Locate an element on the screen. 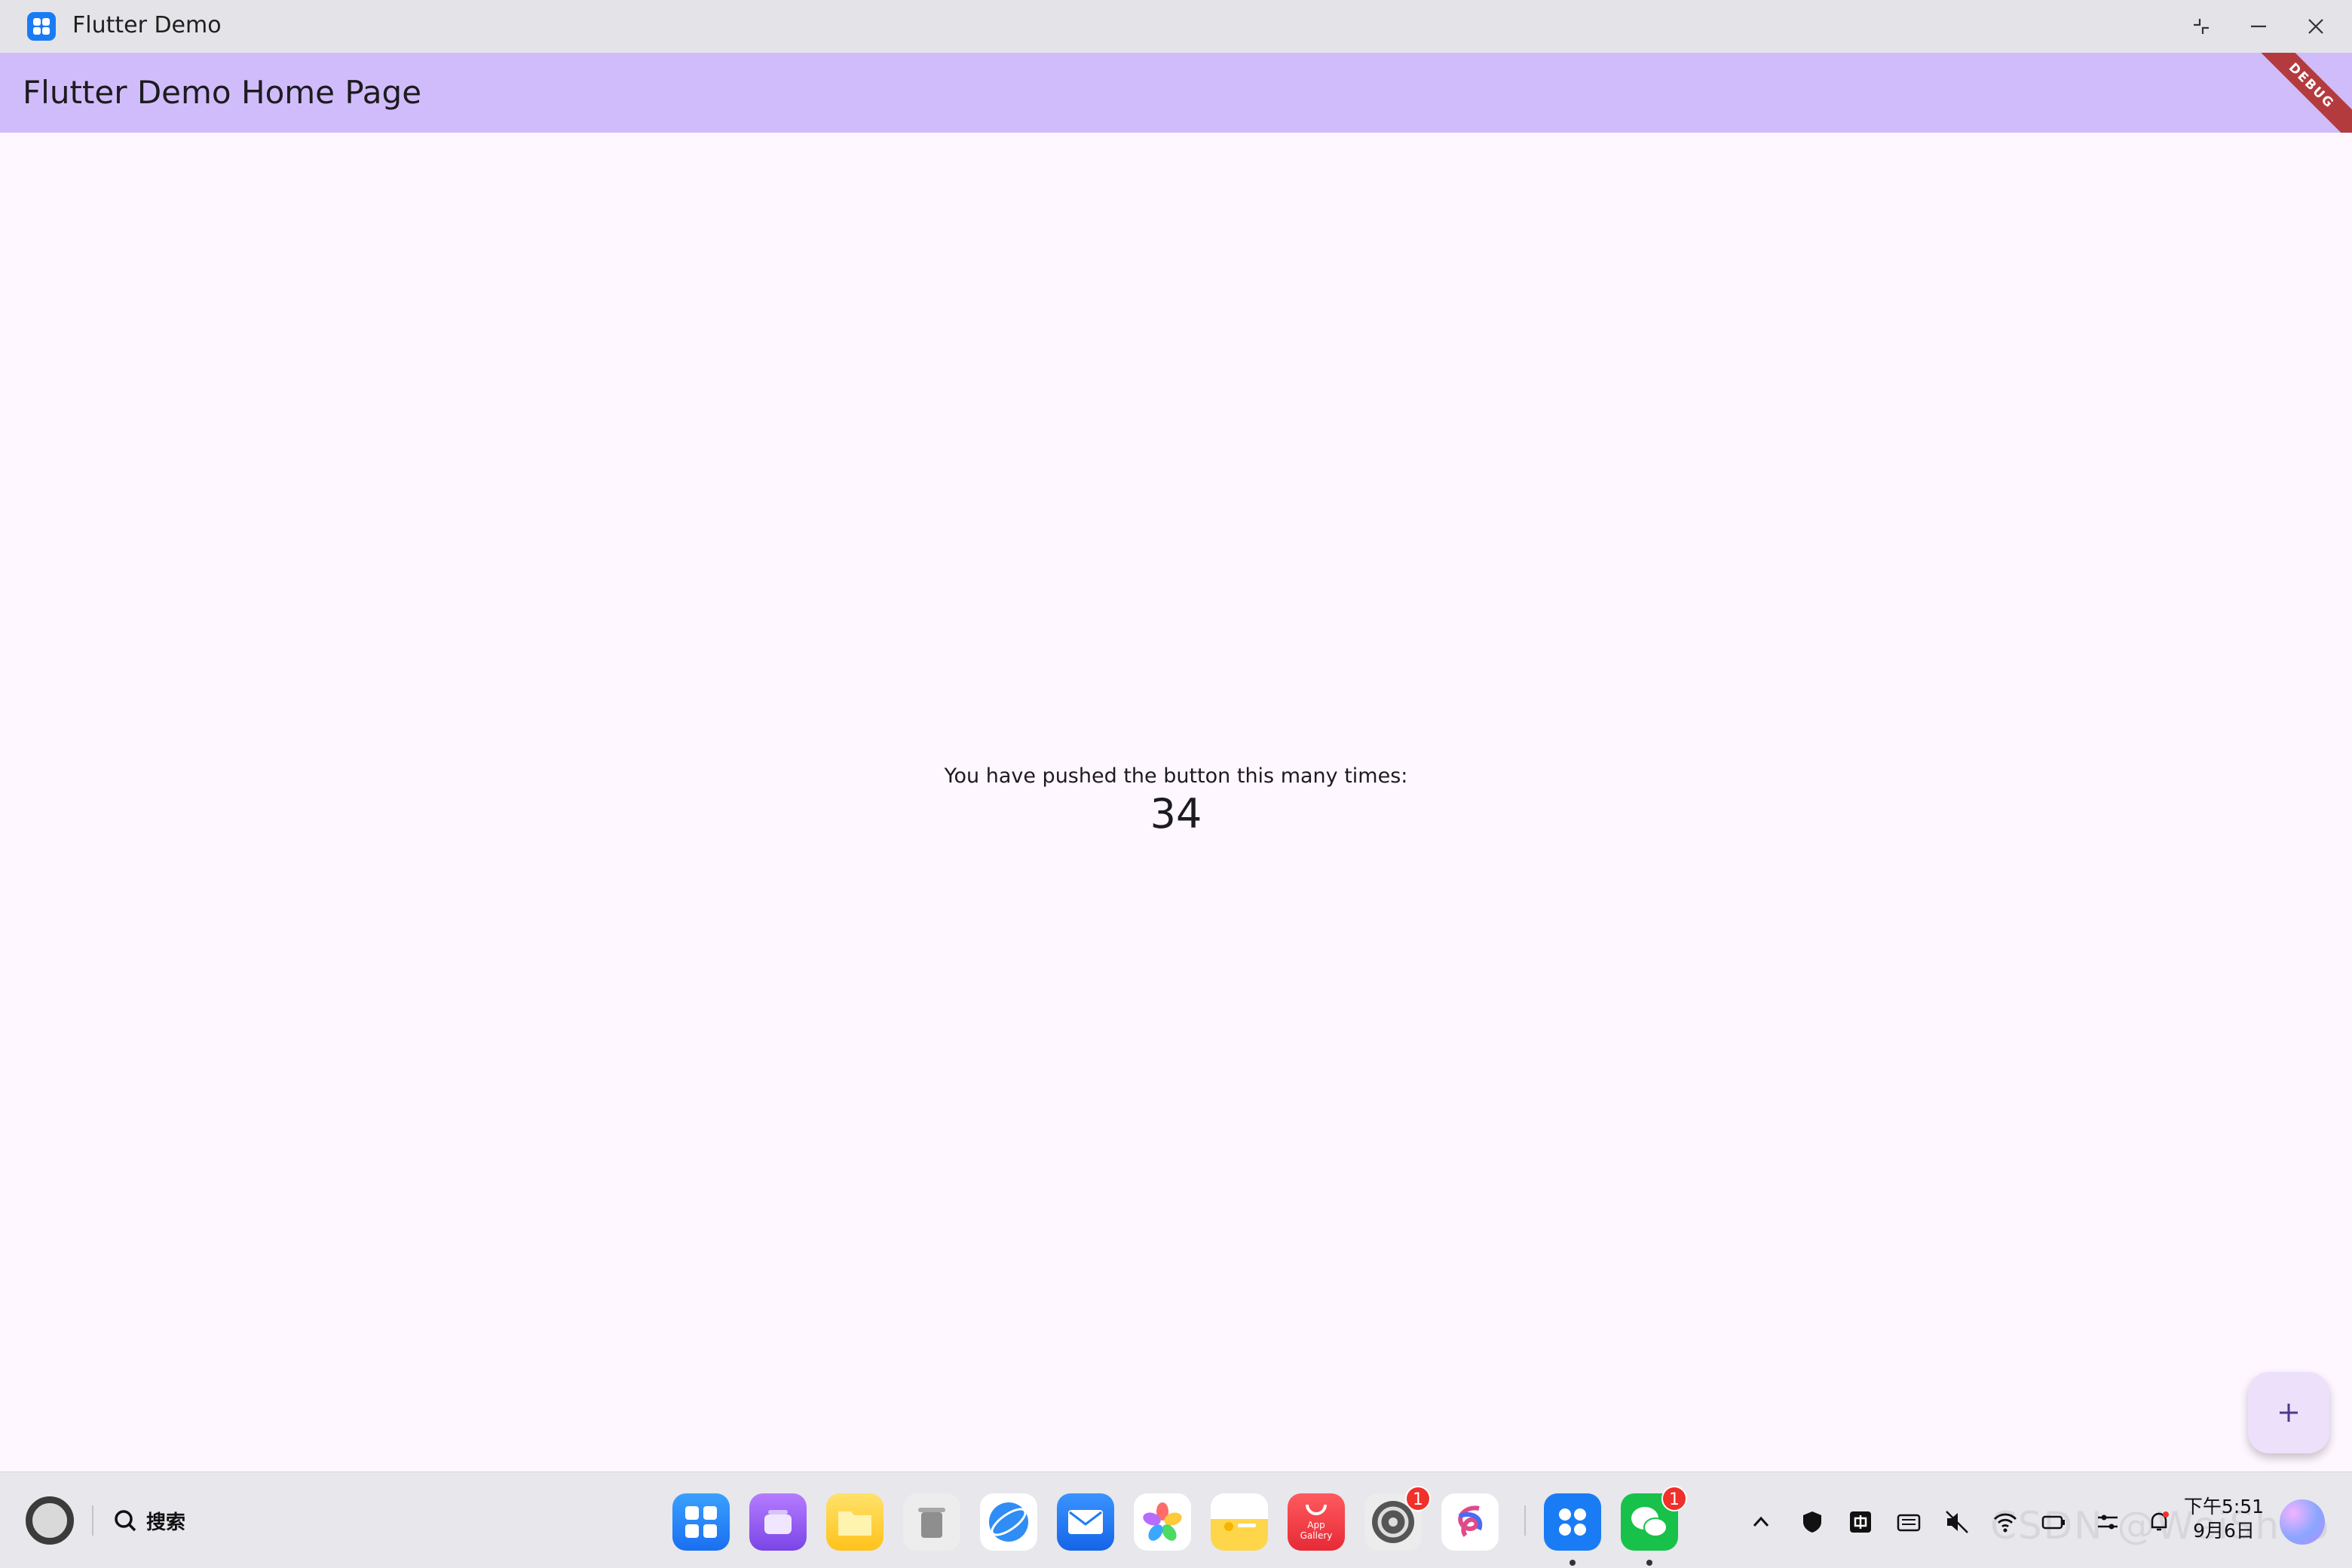 This screenshot has width=2352, height=1568. wechat-badge: 1 is located at coordinates (1674, 1498).